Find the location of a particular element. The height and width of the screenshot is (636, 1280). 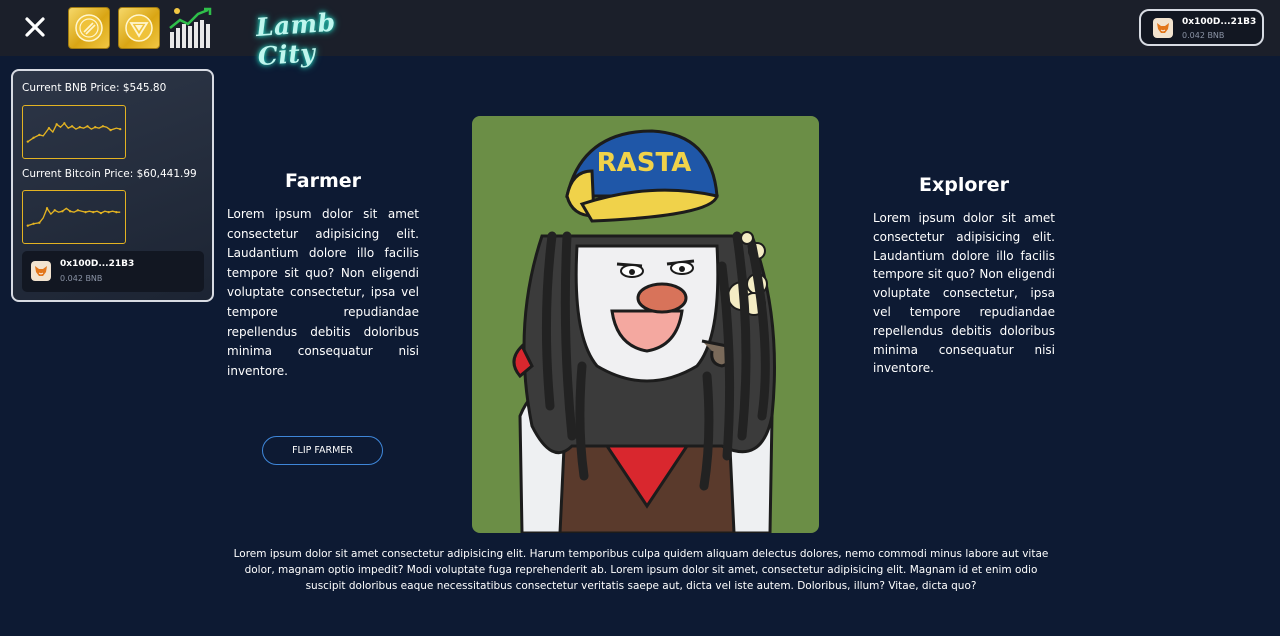

bnb-coin-icon is located at coordinates (89, 28).